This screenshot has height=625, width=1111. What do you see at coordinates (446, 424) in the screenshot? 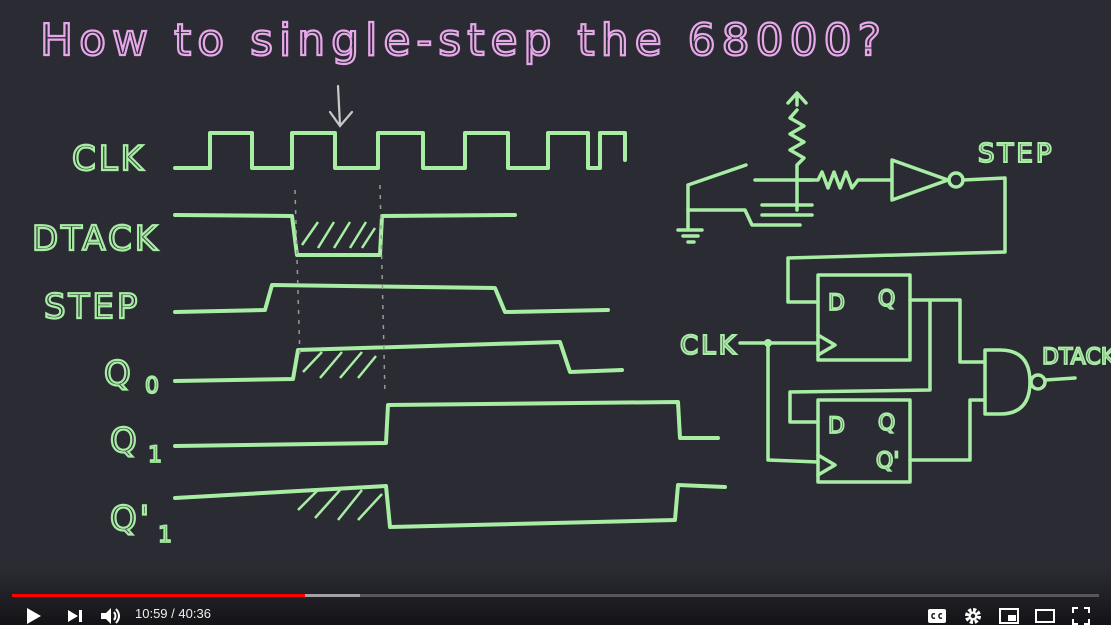
I see `q1-waveform` at bounding box center [446, 424].